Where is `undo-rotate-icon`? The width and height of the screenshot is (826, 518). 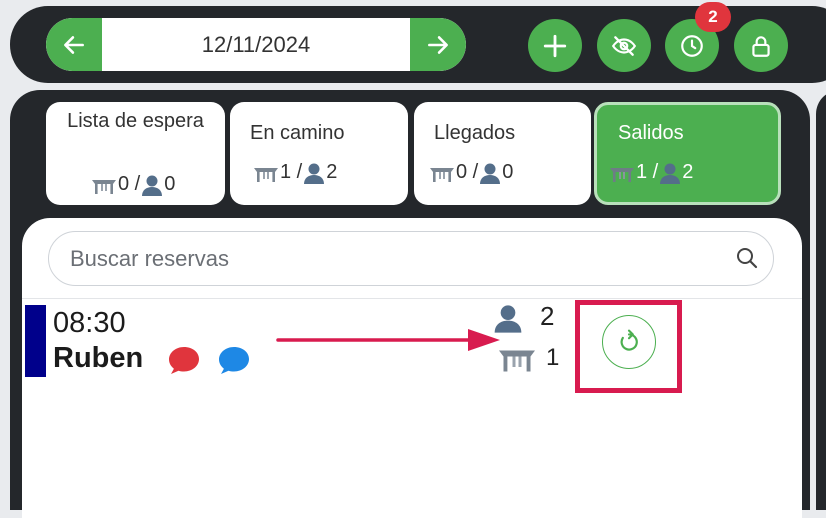
undo-rotate-icon is located at coordinates (629, 340).